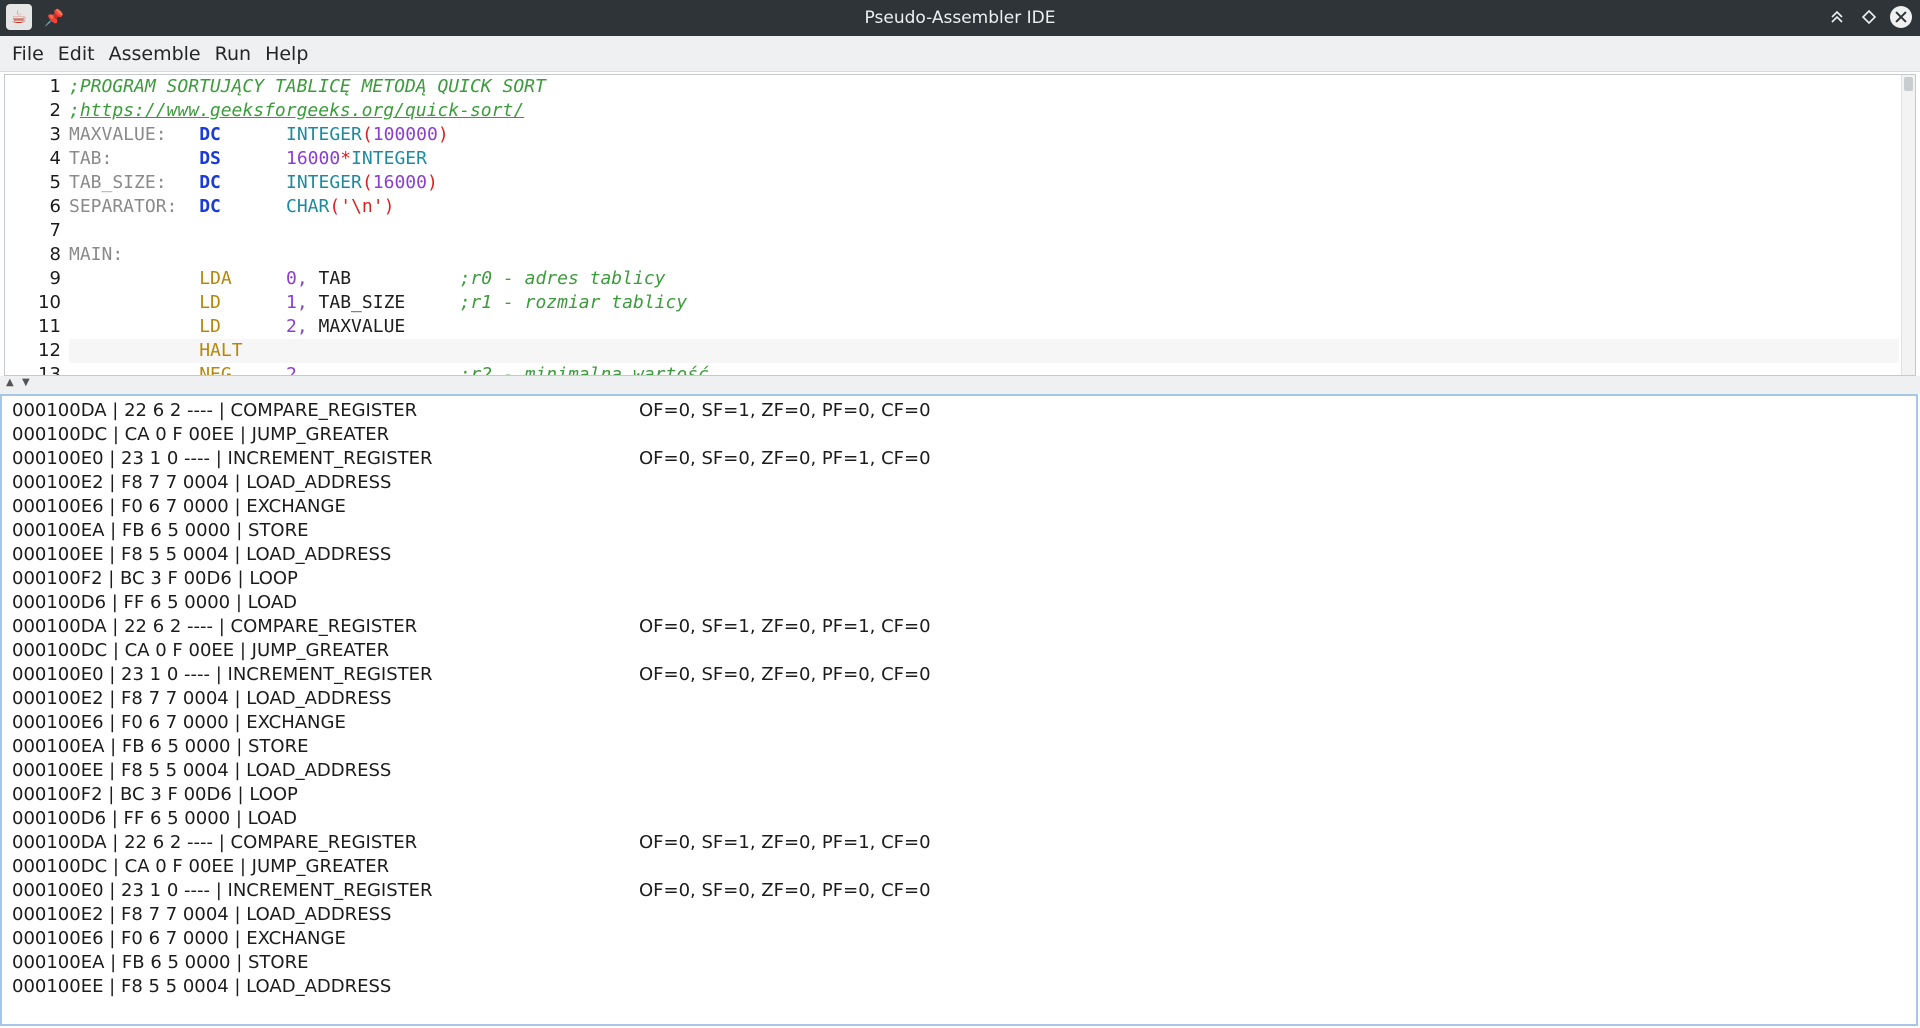  I want to click on code-token: 2, so click(291, 370).